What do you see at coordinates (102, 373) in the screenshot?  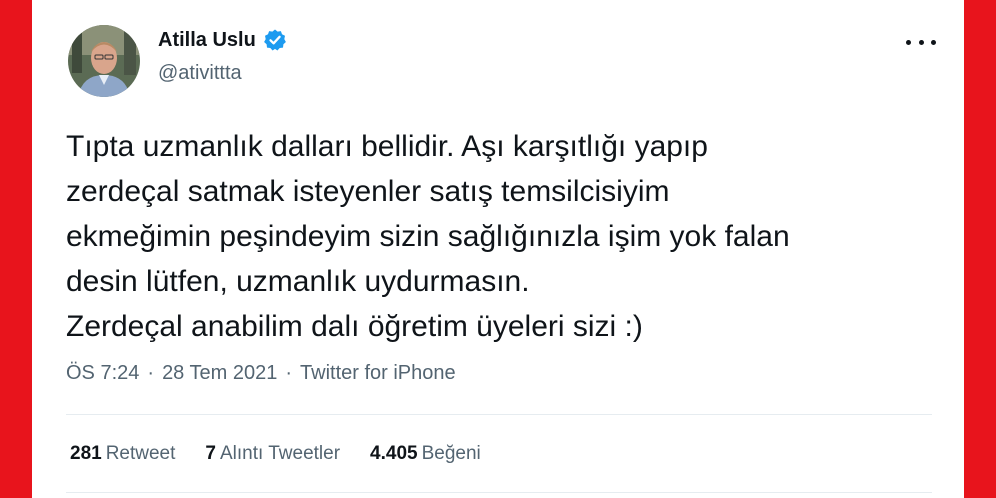 I see `tweet-time: ÖS 7:24` at bounding box center [102, 373].